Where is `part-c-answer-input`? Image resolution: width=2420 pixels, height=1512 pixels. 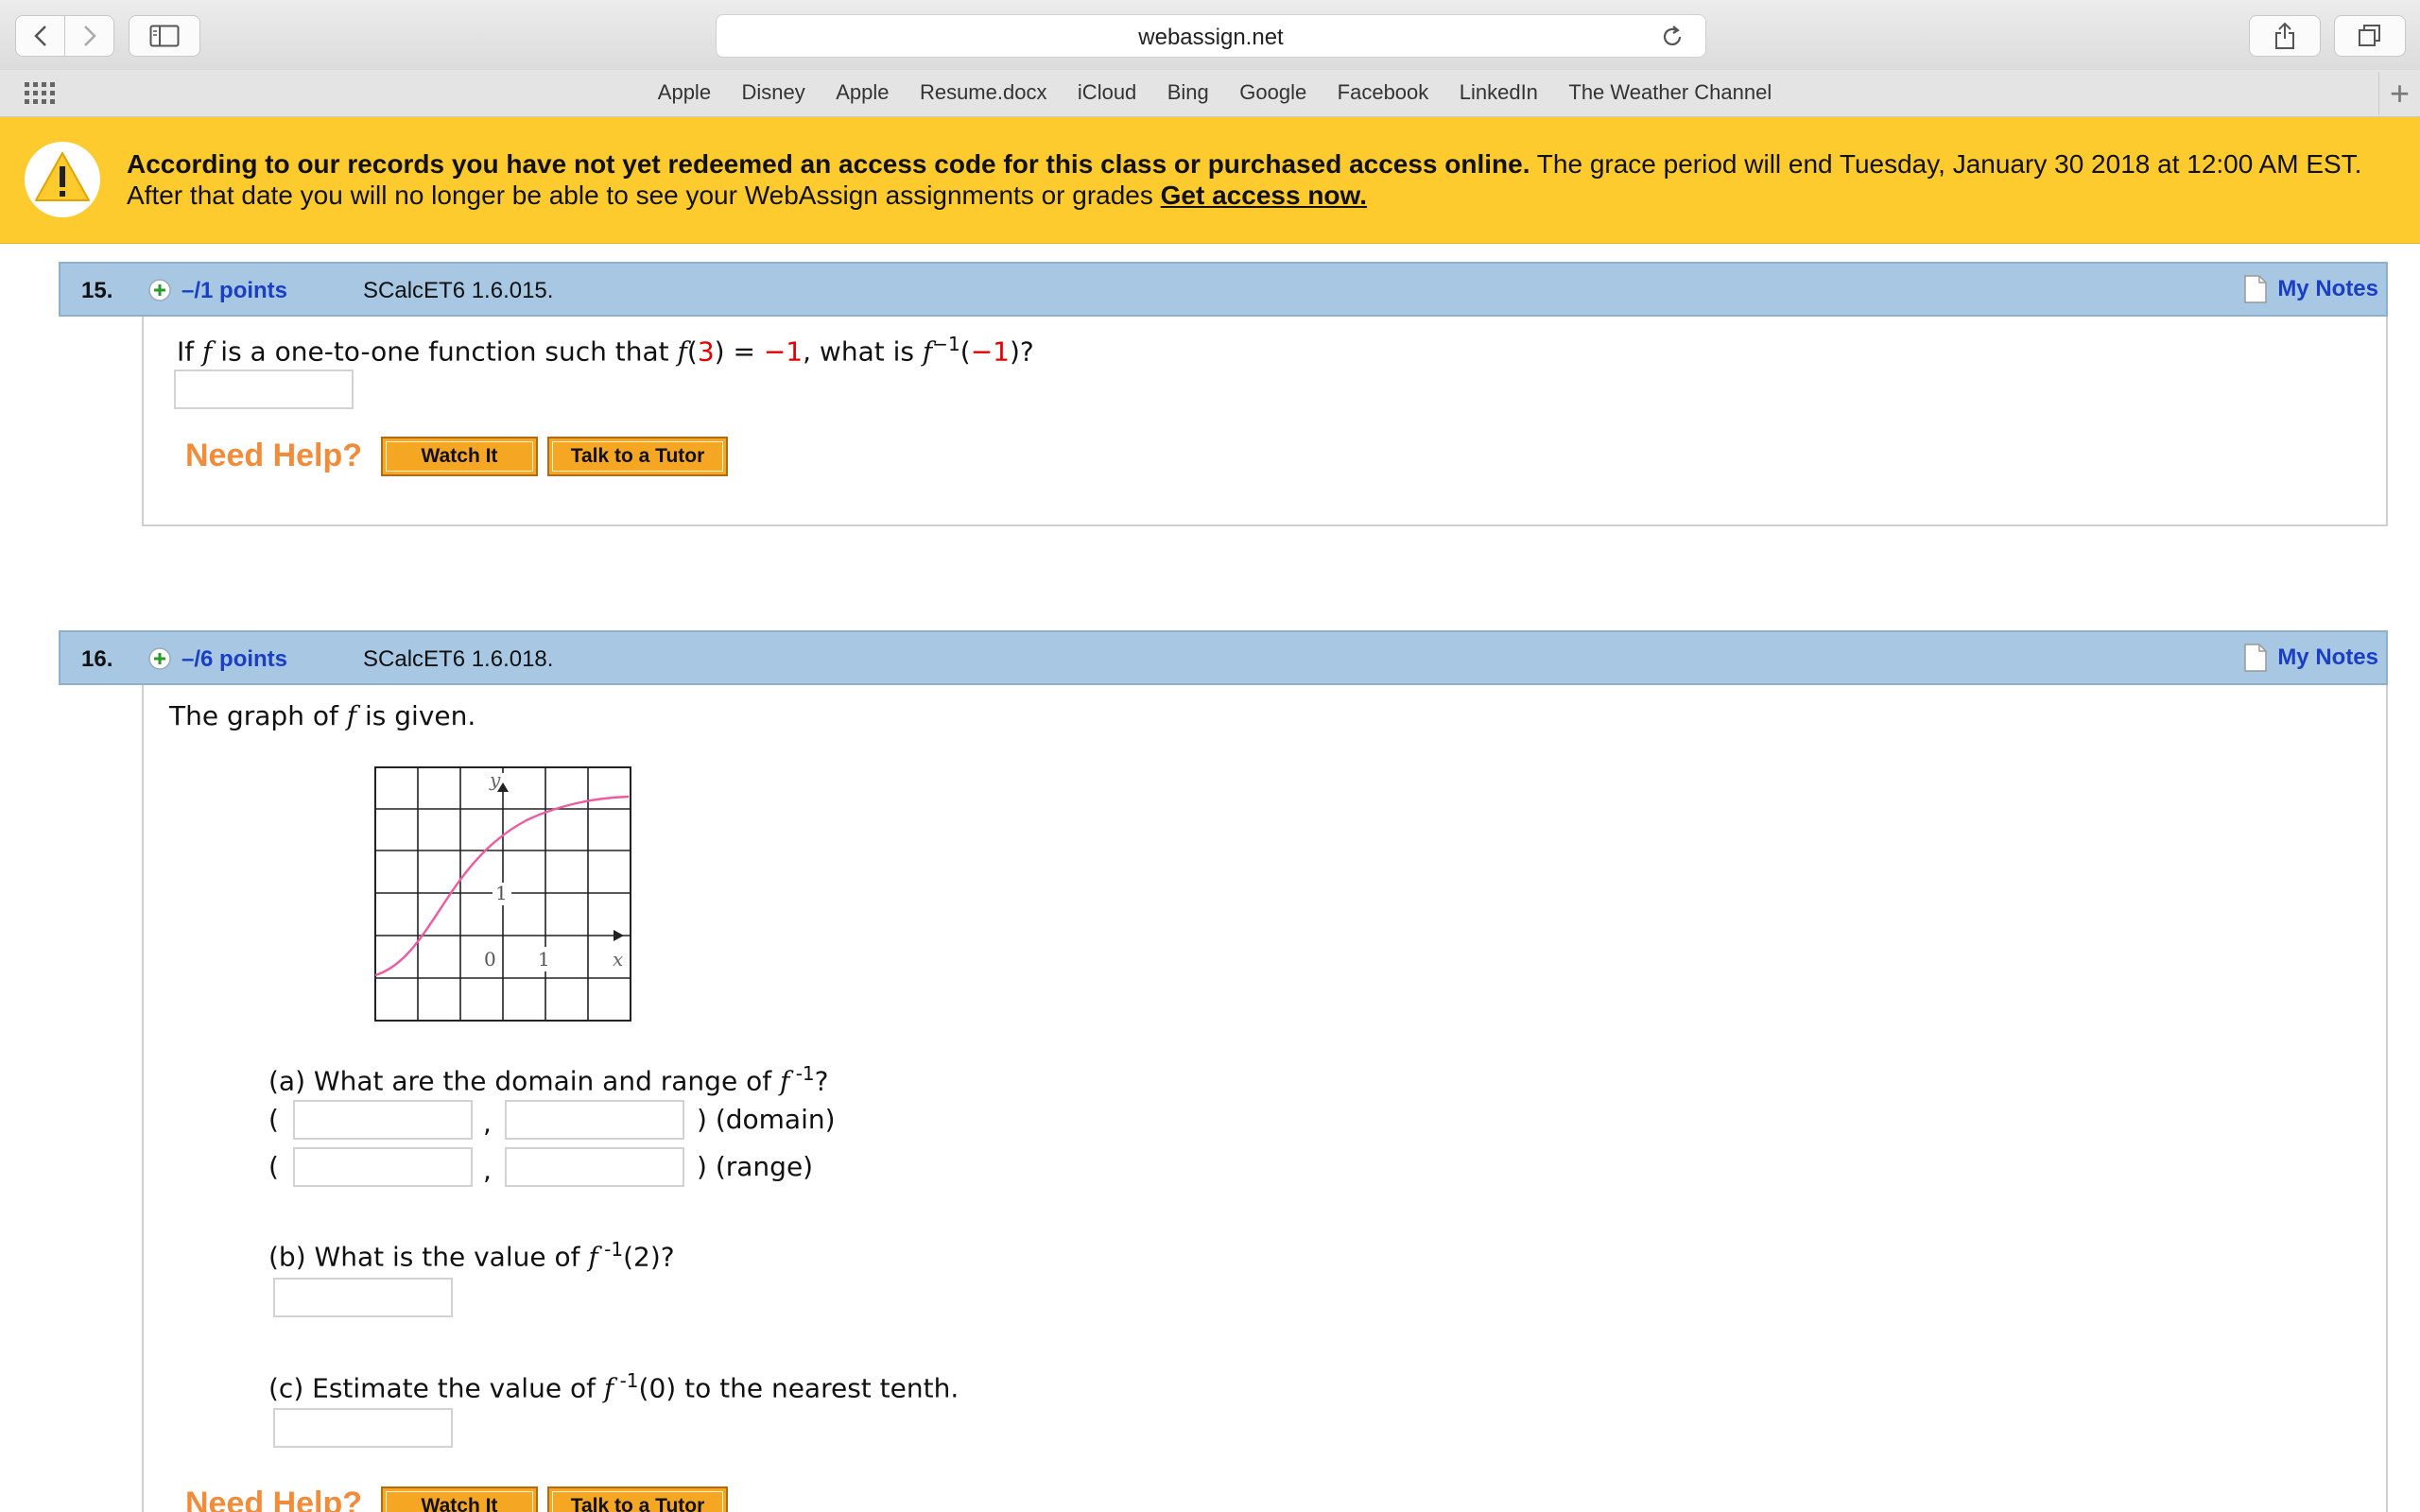 part-c-answer-input is located at coordinates (363, 1428).